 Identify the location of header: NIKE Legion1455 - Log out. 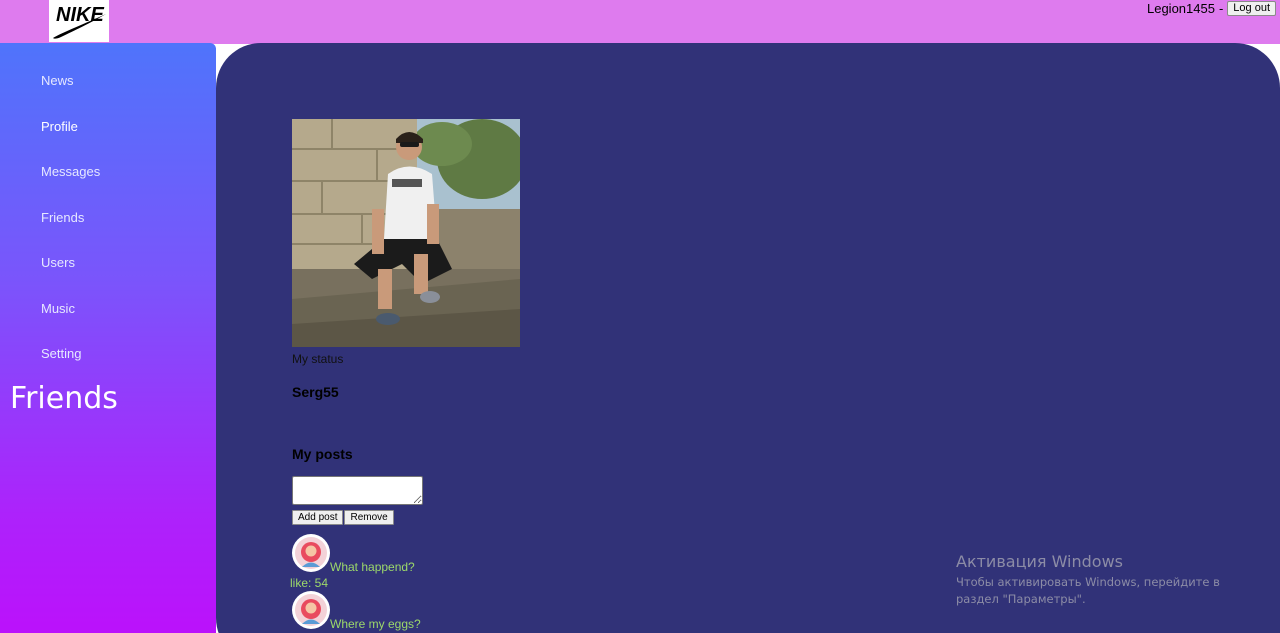
(640, 22).